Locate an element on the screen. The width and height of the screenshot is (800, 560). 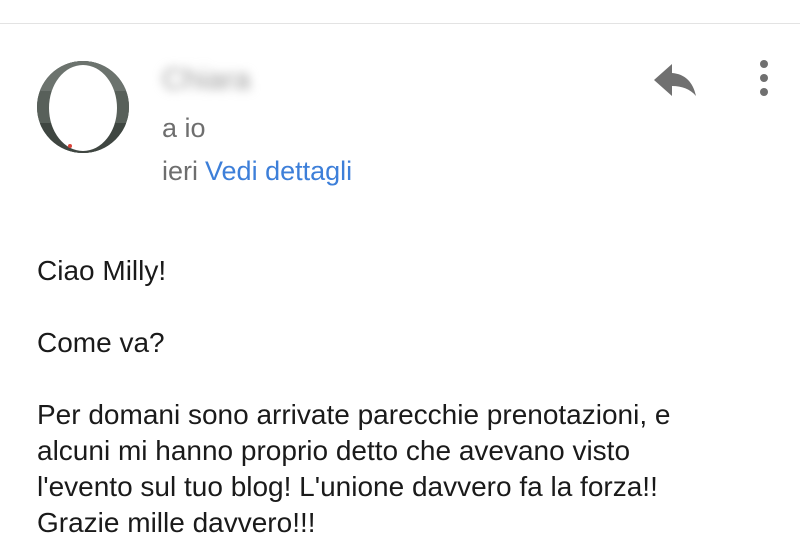
reply-icon is located at coordinates (675, 80).